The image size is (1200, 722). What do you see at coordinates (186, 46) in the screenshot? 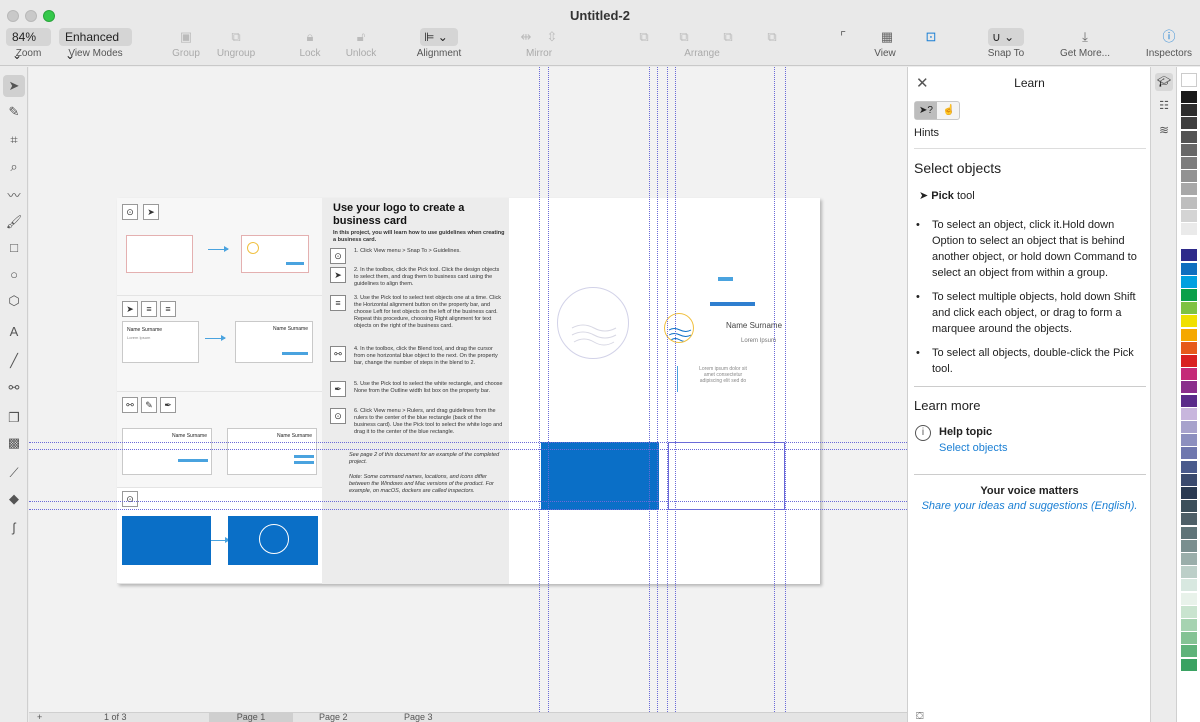
I see `group-button: ▣ Group` at bounding box center [186, 46].